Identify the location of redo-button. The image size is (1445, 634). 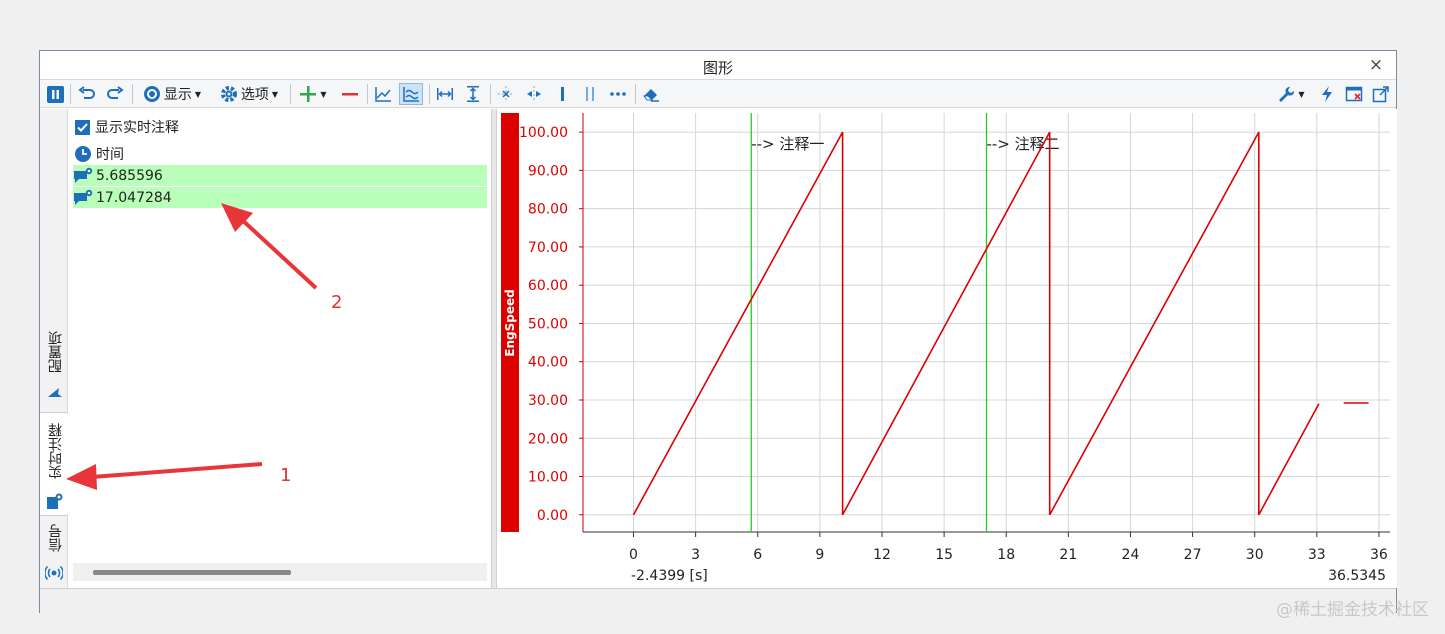
(115, 94).